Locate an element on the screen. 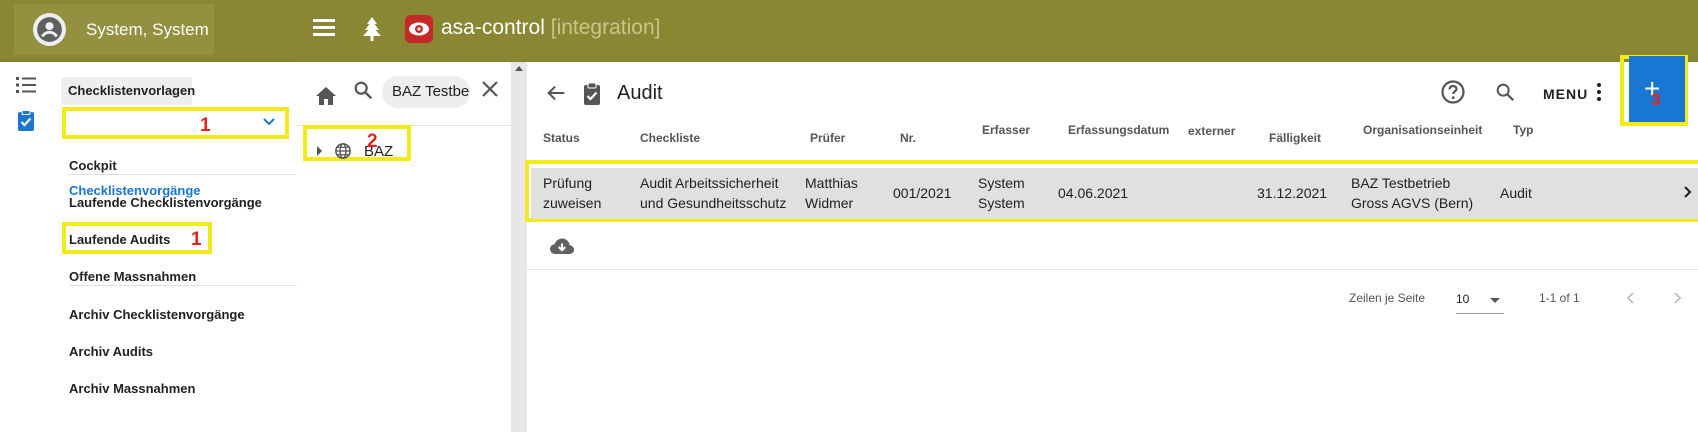 This screenshot has height=432, width=1698. cell-erfasser-line-2: System is located at coordinates (1001, 203).